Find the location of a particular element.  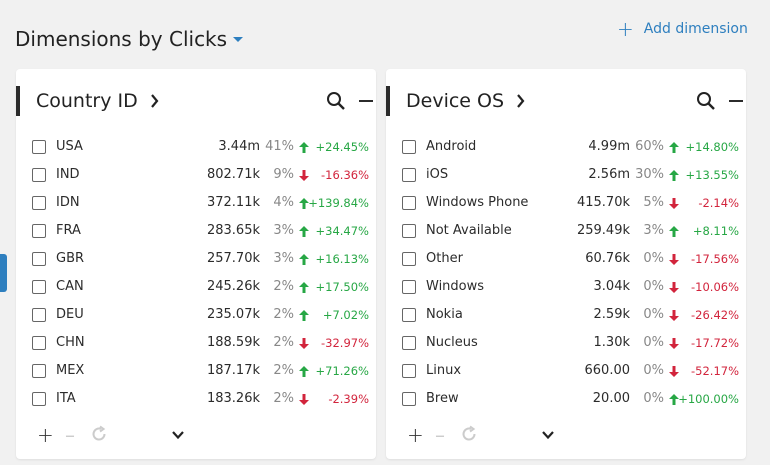

list-item: CHN 188.59k 2% -32.97% is located at coordinates (196, 343).